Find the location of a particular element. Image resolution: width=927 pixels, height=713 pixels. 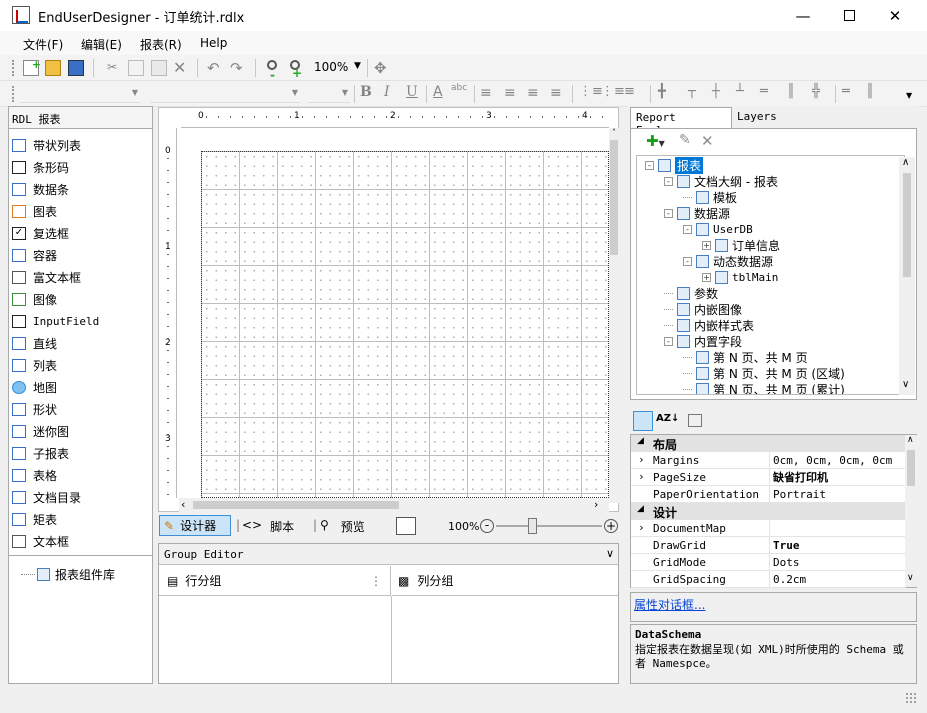

scroll-up-icon: ˄ is located at coordinates (614, 133).